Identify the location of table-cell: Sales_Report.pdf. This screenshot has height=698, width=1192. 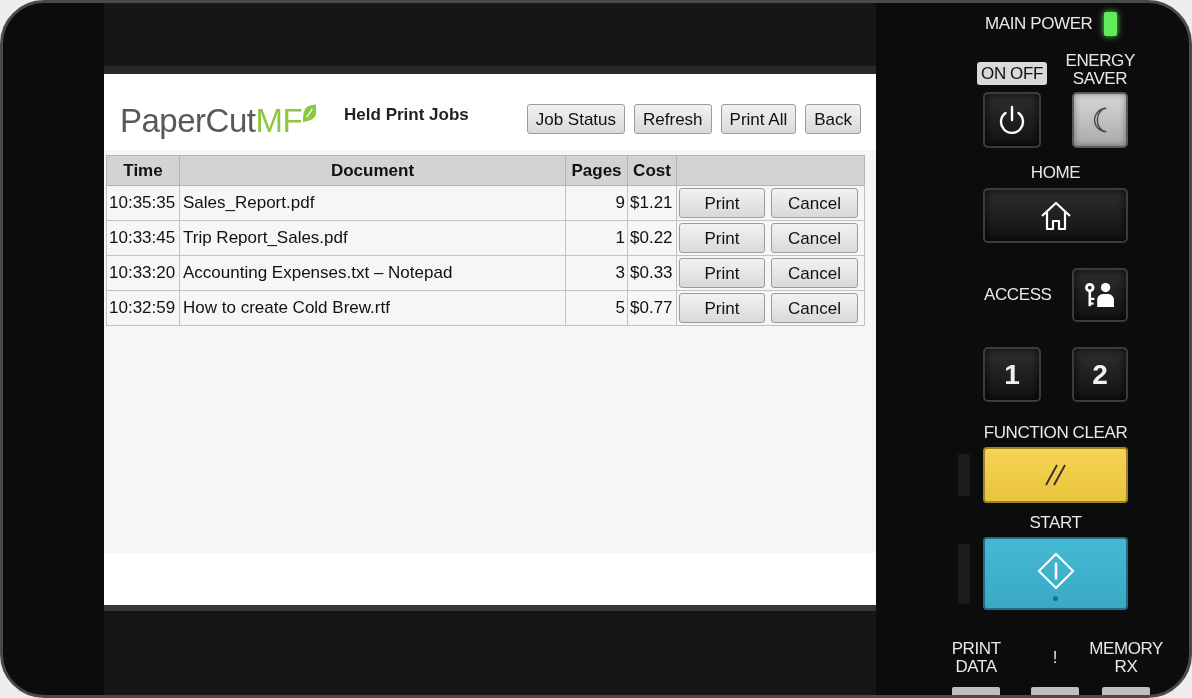
(372, 203).